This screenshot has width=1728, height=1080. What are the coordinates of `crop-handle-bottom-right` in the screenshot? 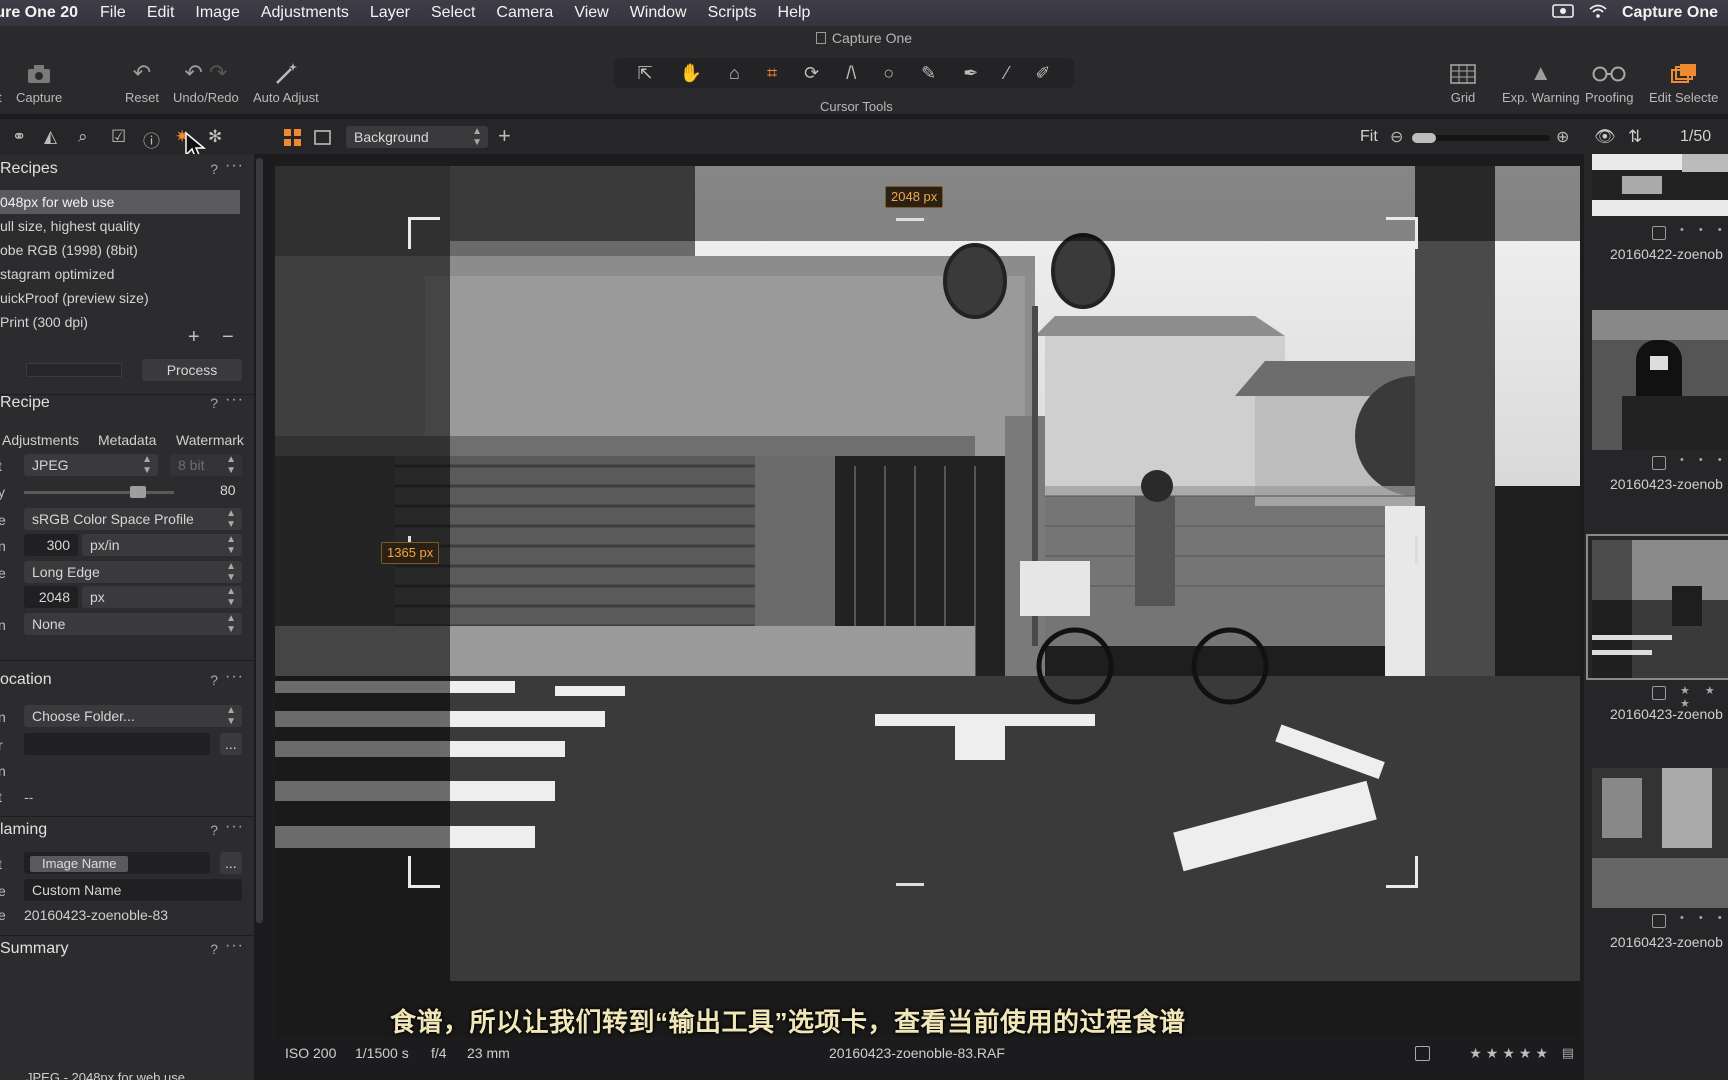 It's located at (1402, 872).